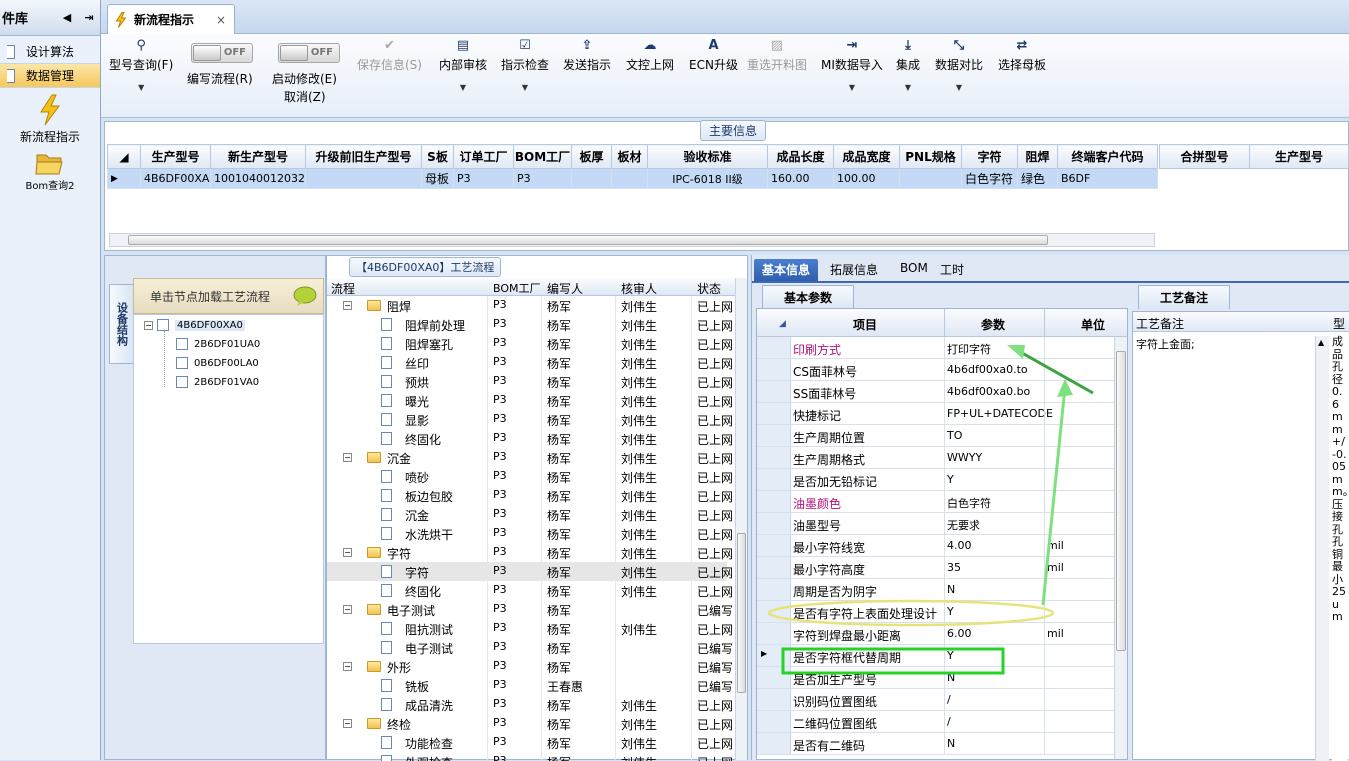 Image resolution: width=1349 pixels, height=761 pixels. Describe the element at coordinates (1037, 178) in the screenshot. I see `table-cell: 绿色` at that location.